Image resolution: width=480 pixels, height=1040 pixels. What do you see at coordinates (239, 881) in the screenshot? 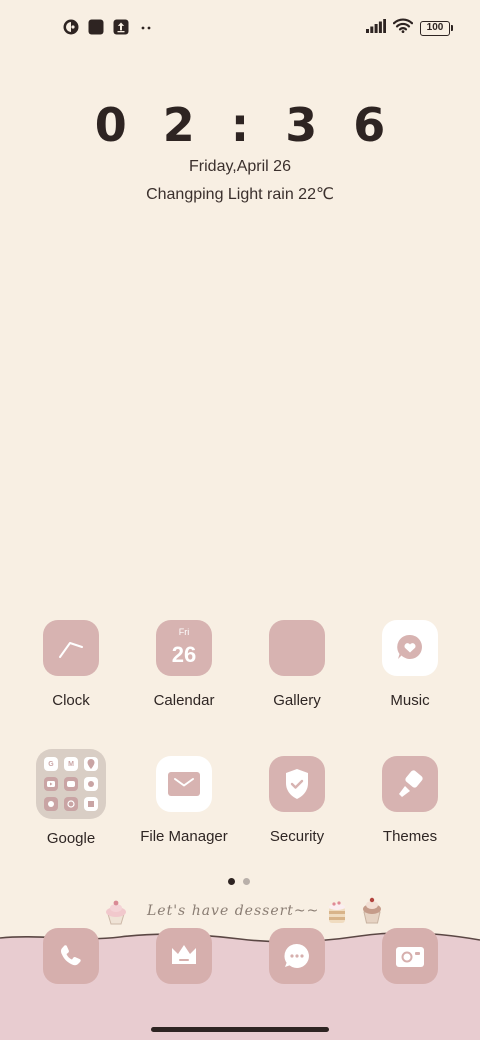
I see `page-indicator` at bounding box center [239, 881].